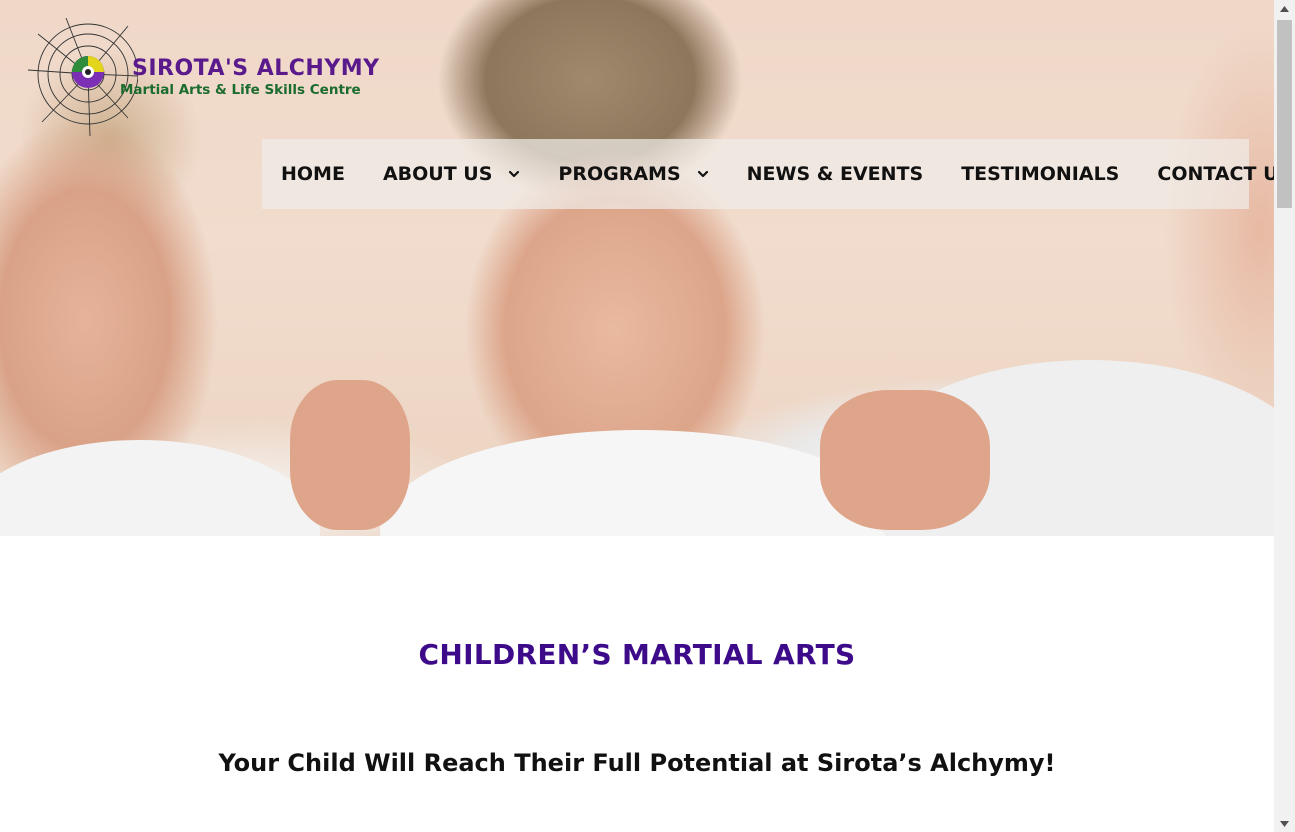 Image resolution: width=1295 pixels, height=832 pixels. I want to click on hero-hand-right, so click(905, 460).